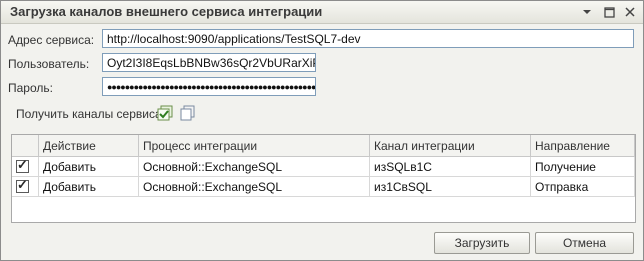  What do you see at coordinates (88, 146) in the screenshot?
I see `column-header-action: Действие` at bounding box center [88, 146].